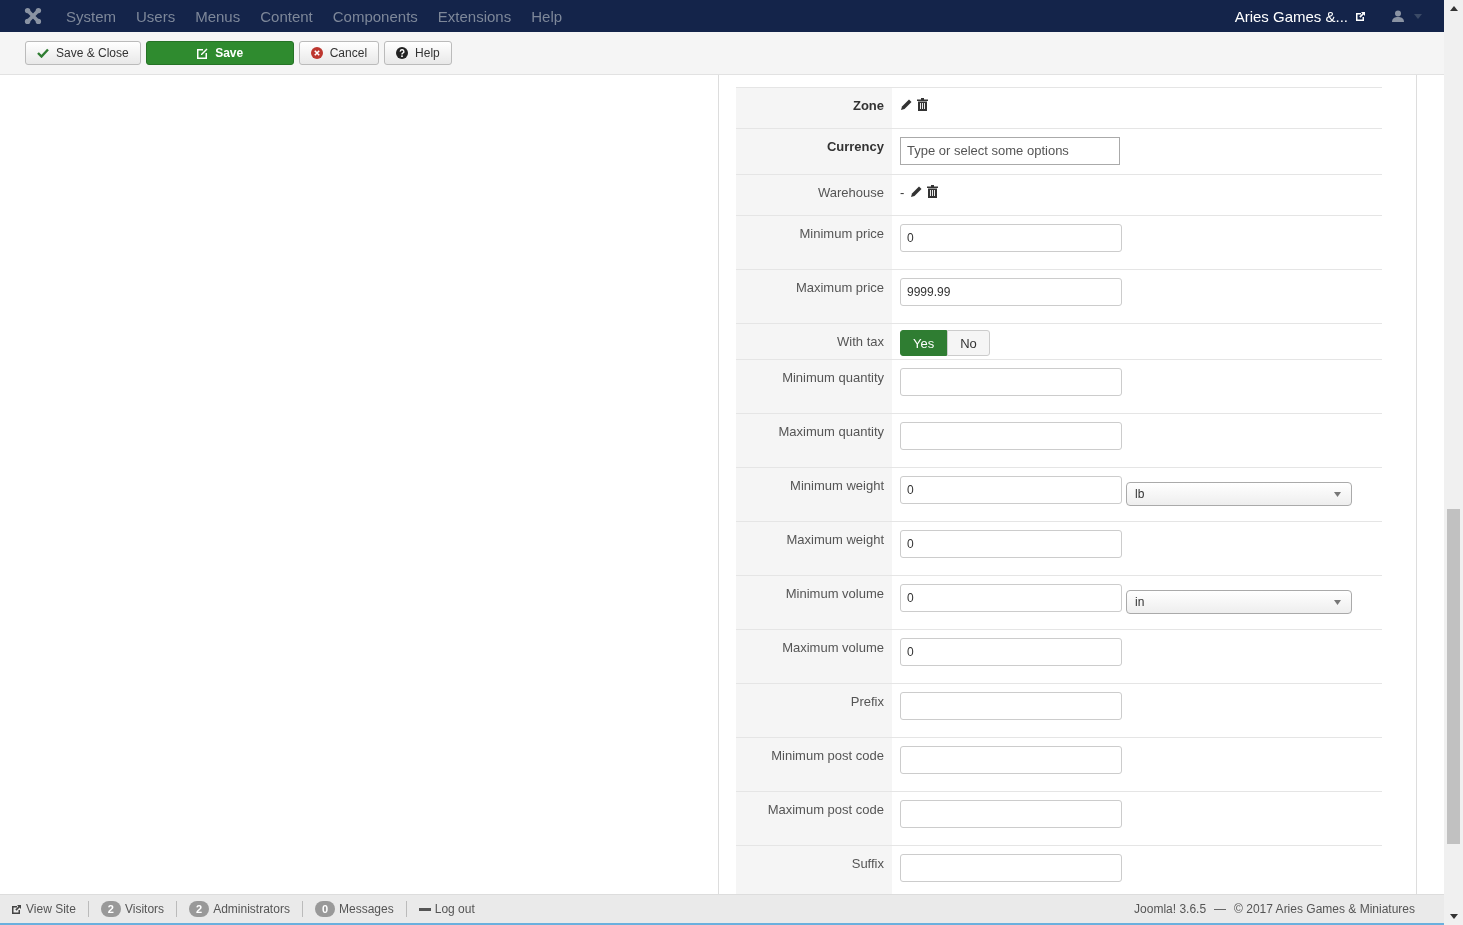 The height and width of the screenshot is (925, 1463). Describe the element at coordinates (1453, 916) in the screenshot. I see `scroll-down-icon` at that location.